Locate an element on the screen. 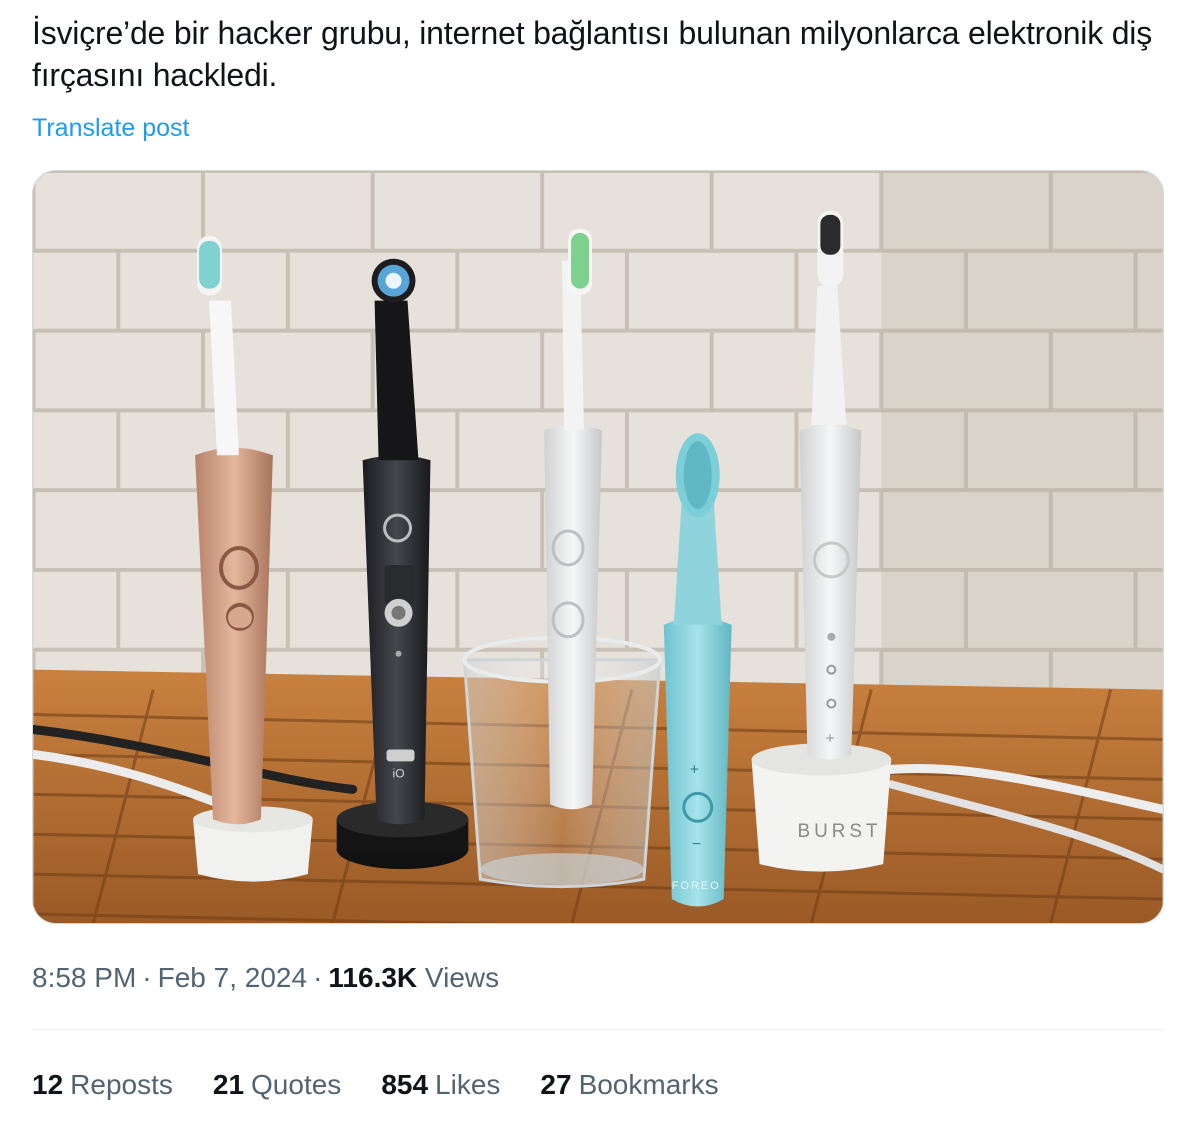 Image resolution: width=1194 pixels, height=1134 pixels. quotes-label: Quotes is located at coordinates (296, 1084).